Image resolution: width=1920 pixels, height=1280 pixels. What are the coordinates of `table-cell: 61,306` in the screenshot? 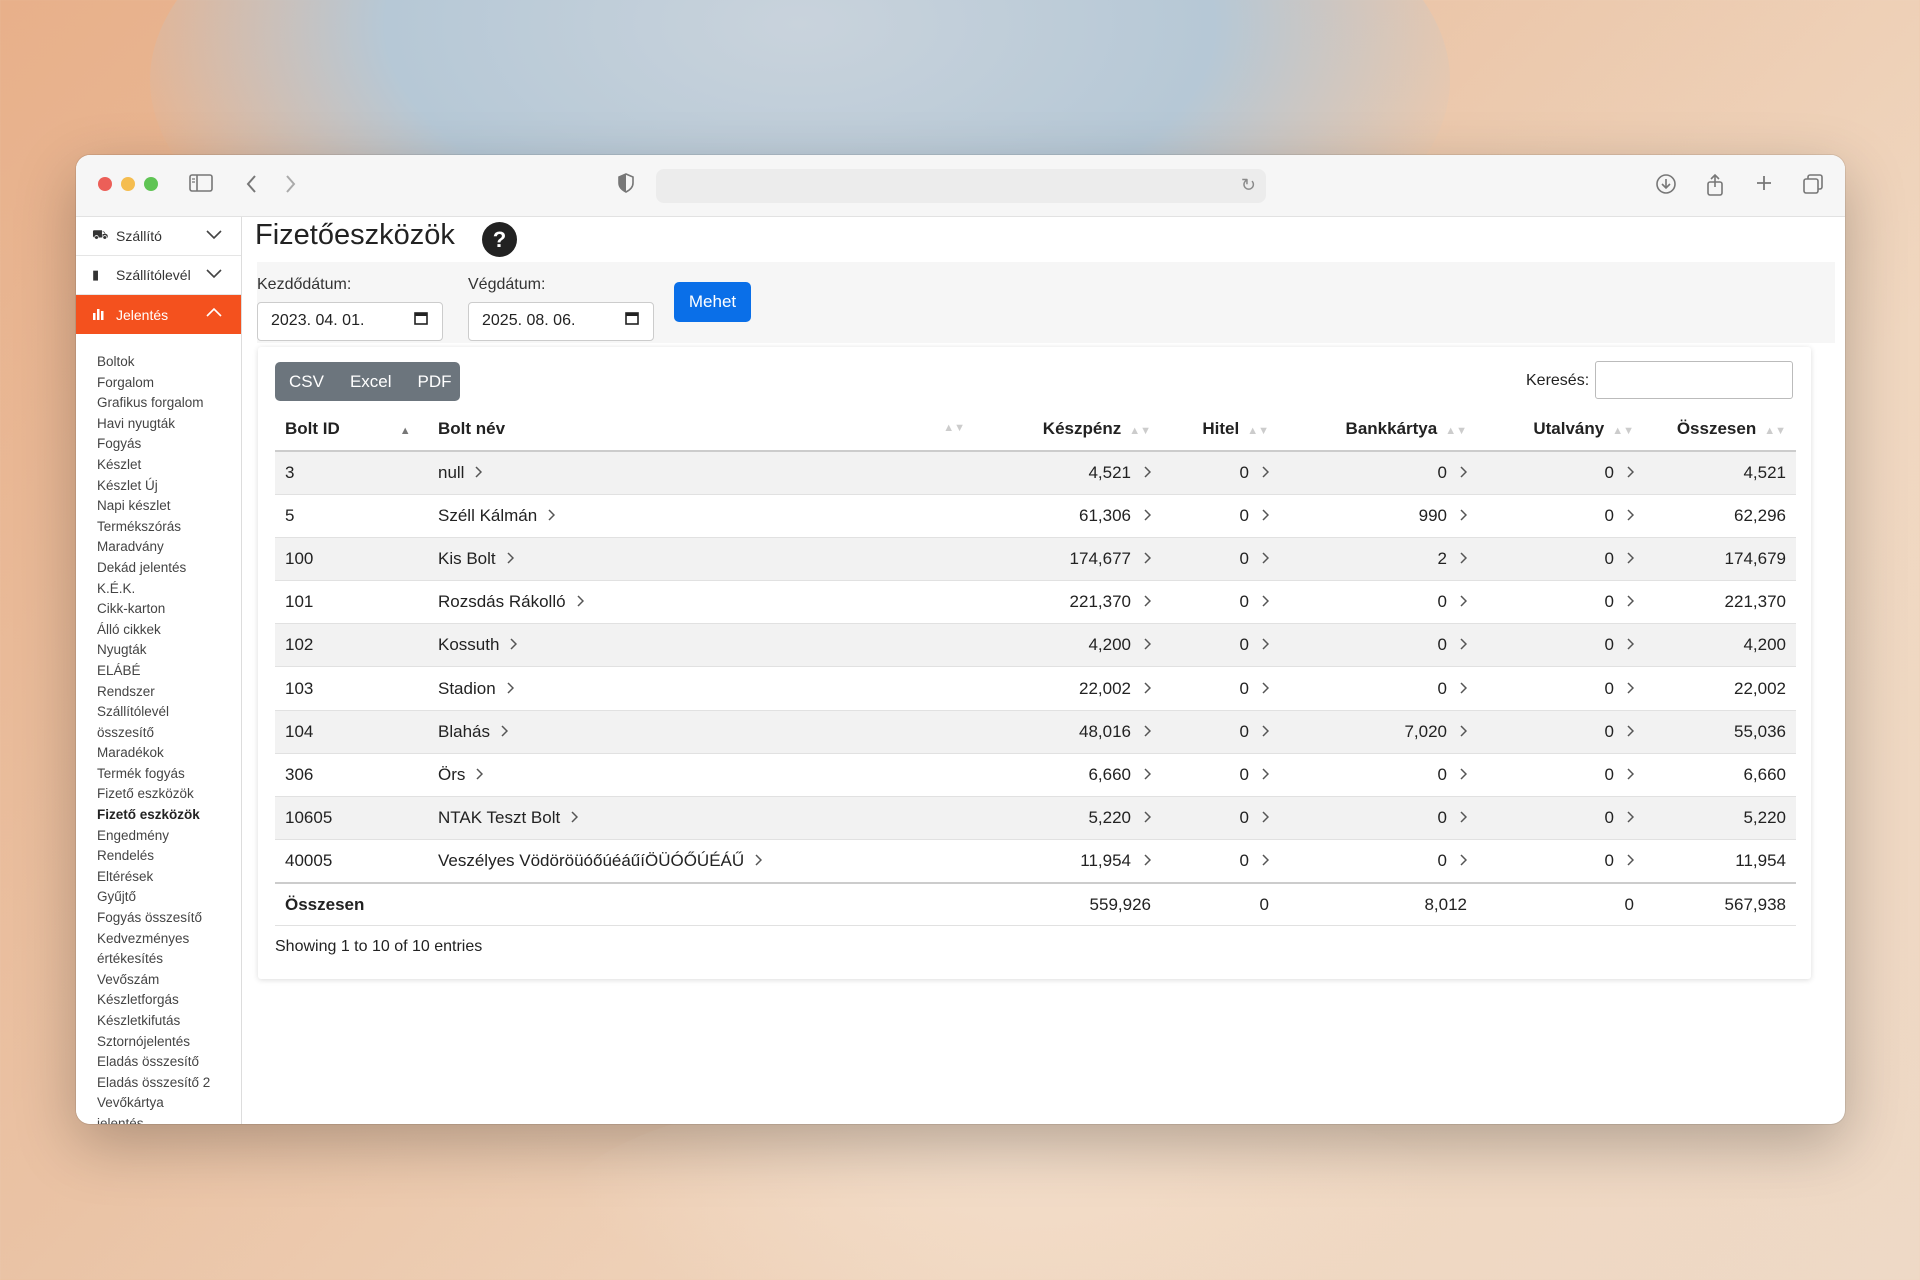 It's located at (1067, 516).